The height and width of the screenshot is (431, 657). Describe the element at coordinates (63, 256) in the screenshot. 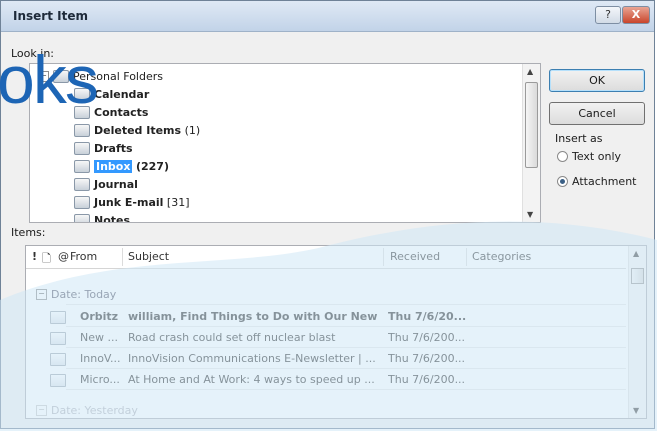

I see `attachment-column-icon: @` at that location.